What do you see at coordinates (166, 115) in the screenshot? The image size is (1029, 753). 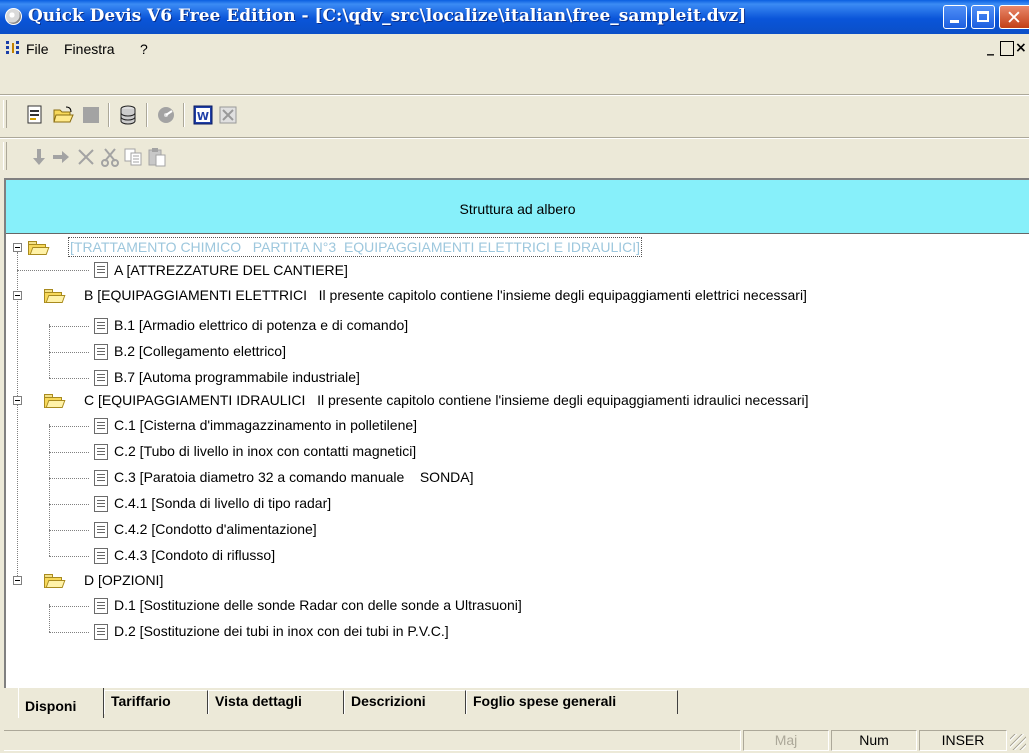 I see `disc-icon` at bounding box center [166, 115].